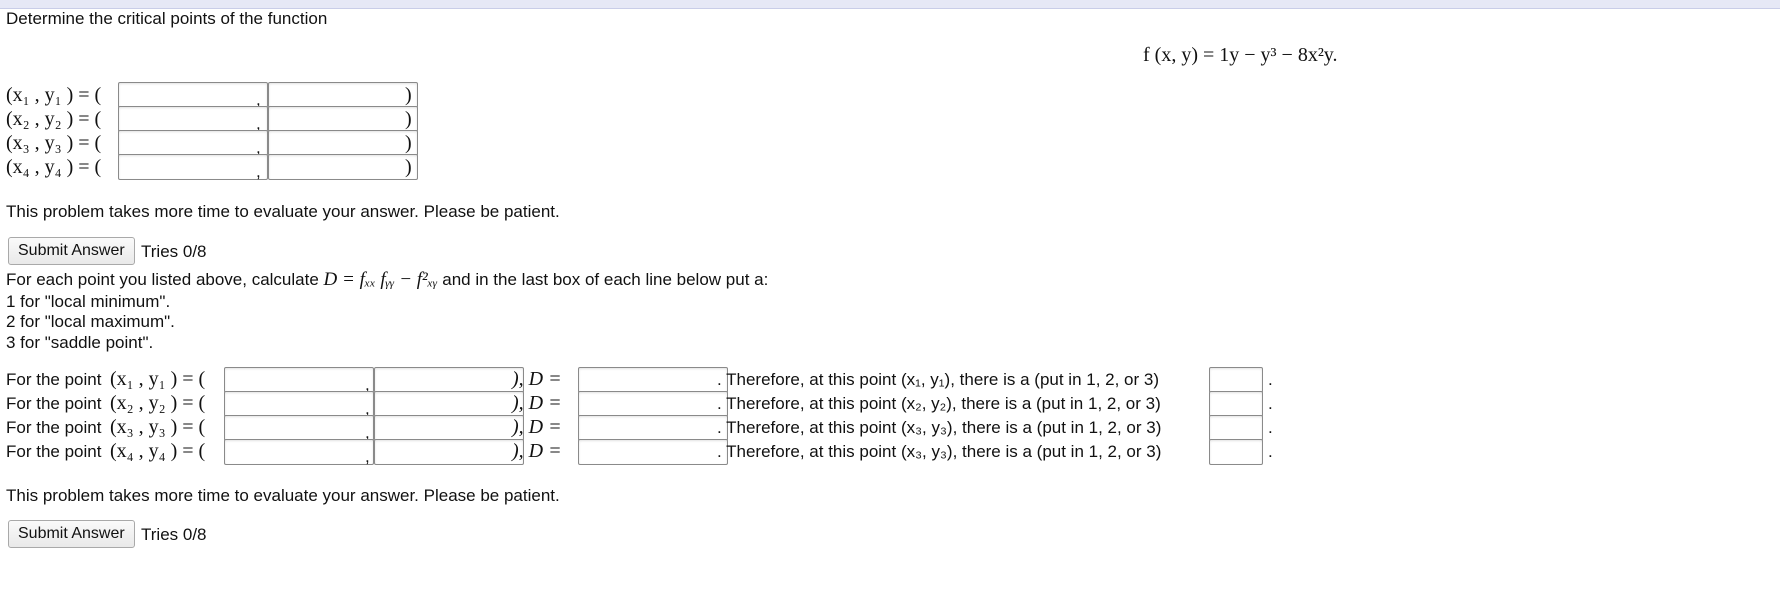 The width and height of the screenshot is (1780, 604). I want to click on row-3-y-input, so click(449, 428).